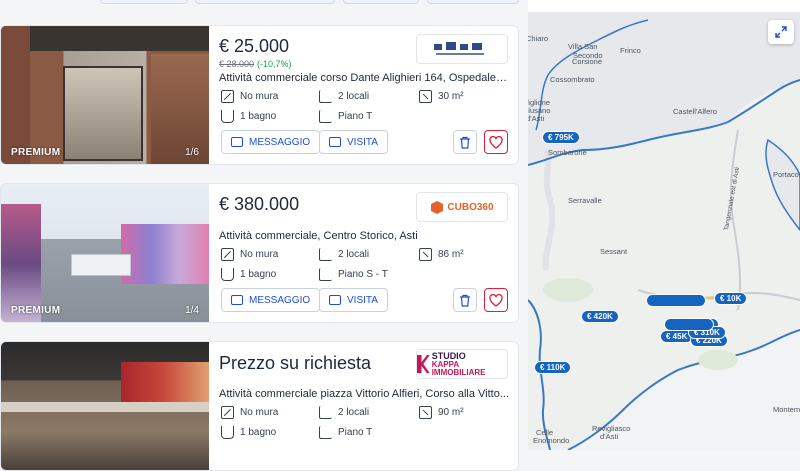  Describe the element at coordinates (103, 113) in the screenshot. I see `shop-door-image` at that location.